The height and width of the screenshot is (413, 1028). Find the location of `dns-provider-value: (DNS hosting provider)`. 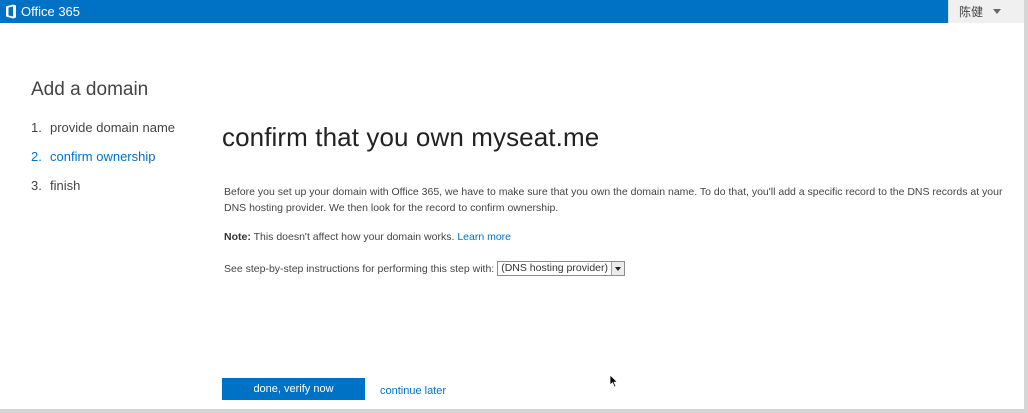

dns-provider-value: (DNS hosting provider) is located at coordinates (554, 268).